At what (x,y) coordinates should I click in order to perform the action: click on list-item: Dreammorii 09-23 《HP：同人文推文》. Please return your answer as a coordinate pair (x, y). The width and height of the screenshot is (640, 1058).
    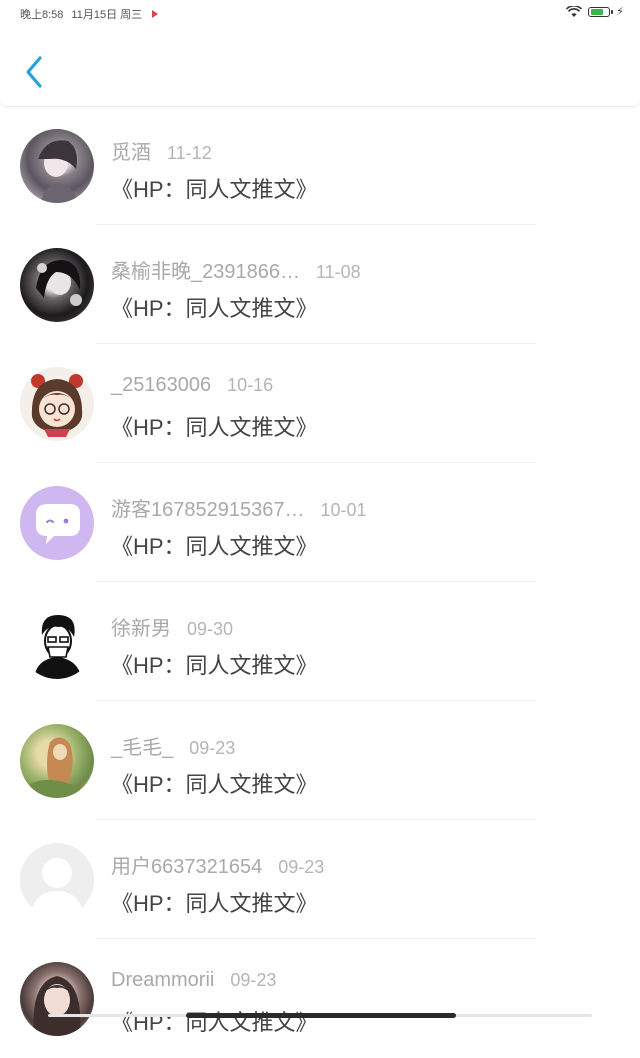
    Looking at the image, I should click on (320, 998).